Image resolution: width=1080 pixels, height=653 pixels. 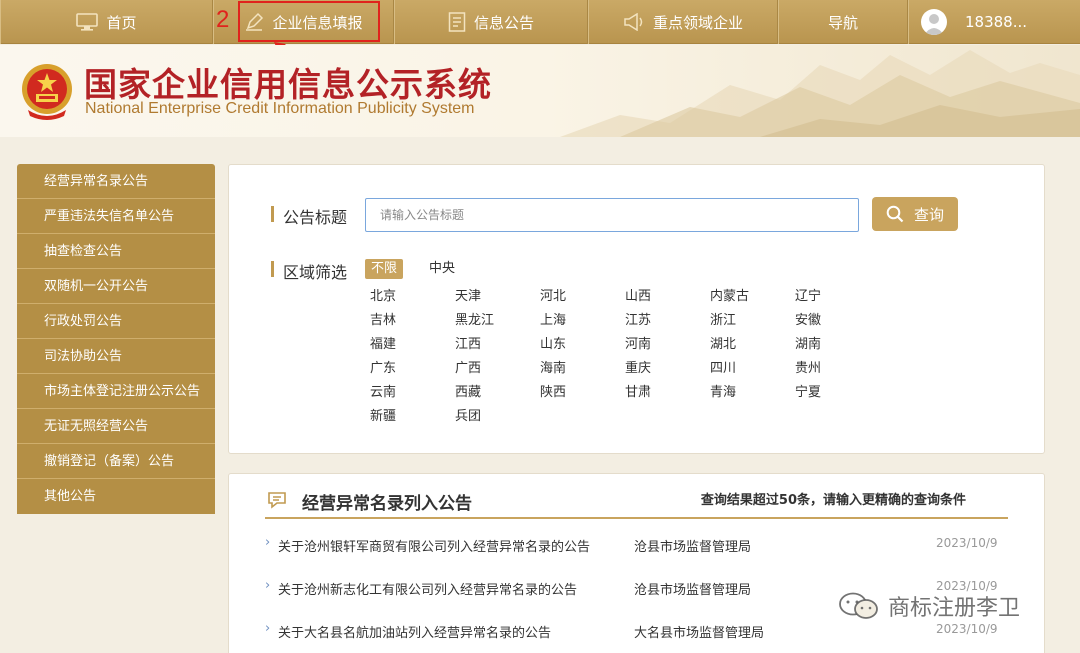 What do you see at coordinates (116, 496) in the screenshot?
I see `sidebar-item-other: 其他公告` at bounding box center [116, 496].